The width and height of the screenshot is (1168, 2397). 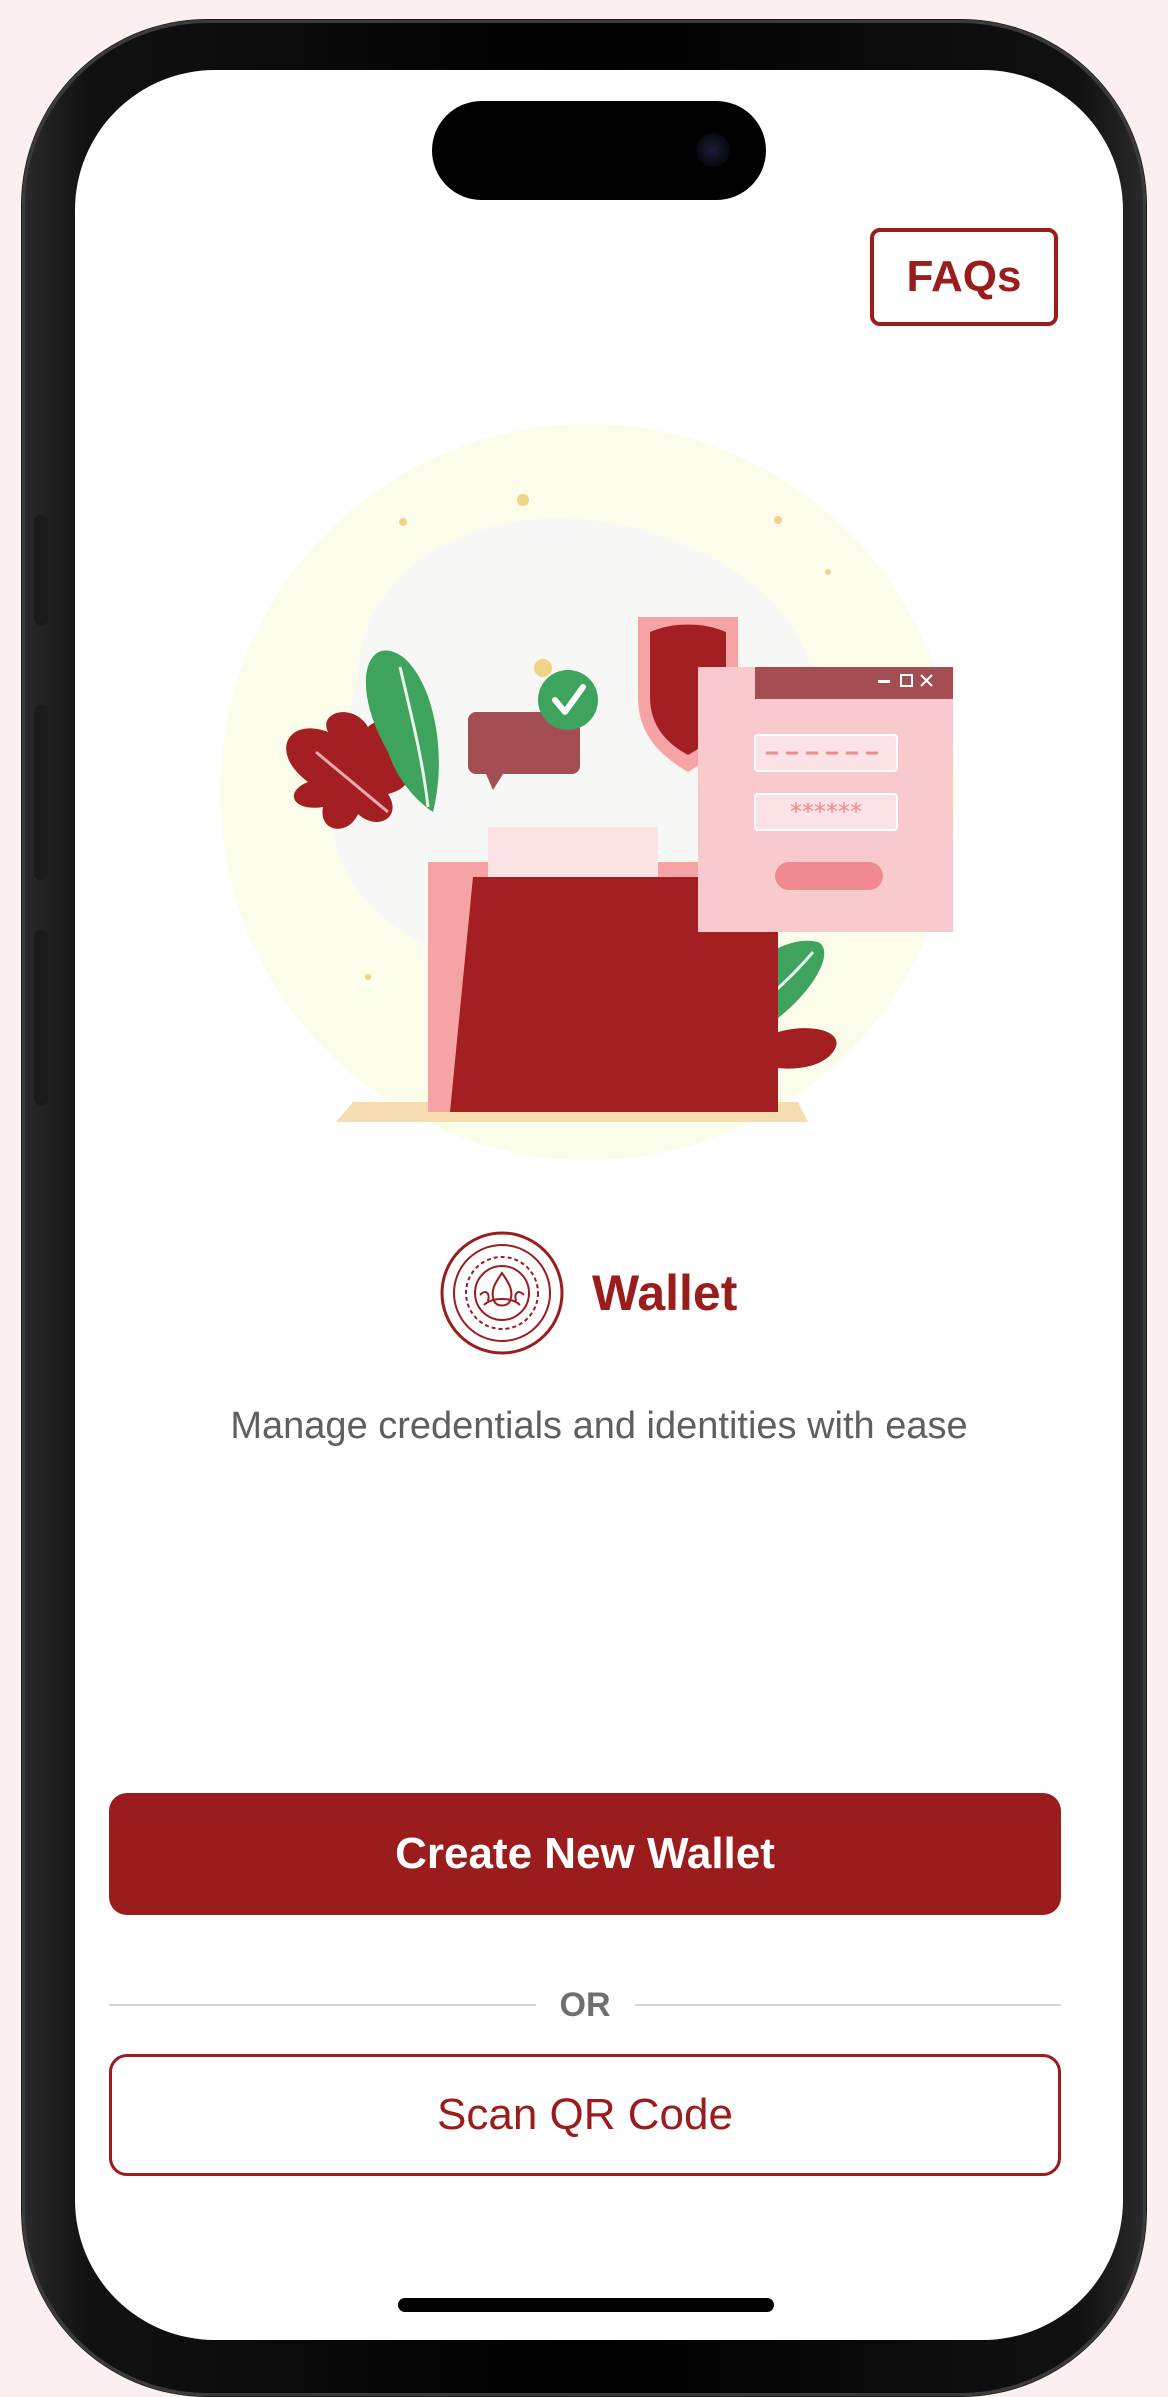 What do you see at coordinates (826, 812) in the screenshot?
I see `password-mask: ******` at bounding box center [826, 812].